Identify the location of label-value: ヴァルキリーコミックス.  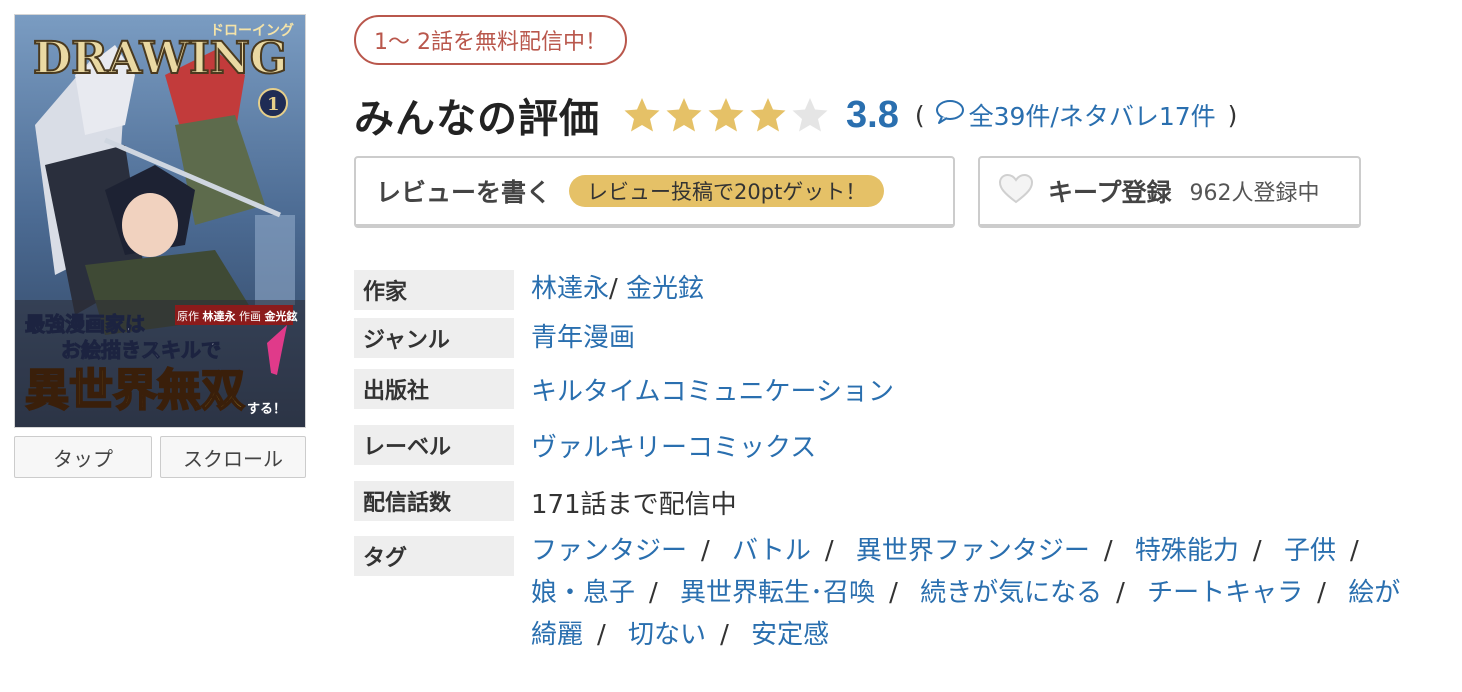
(673, 445).